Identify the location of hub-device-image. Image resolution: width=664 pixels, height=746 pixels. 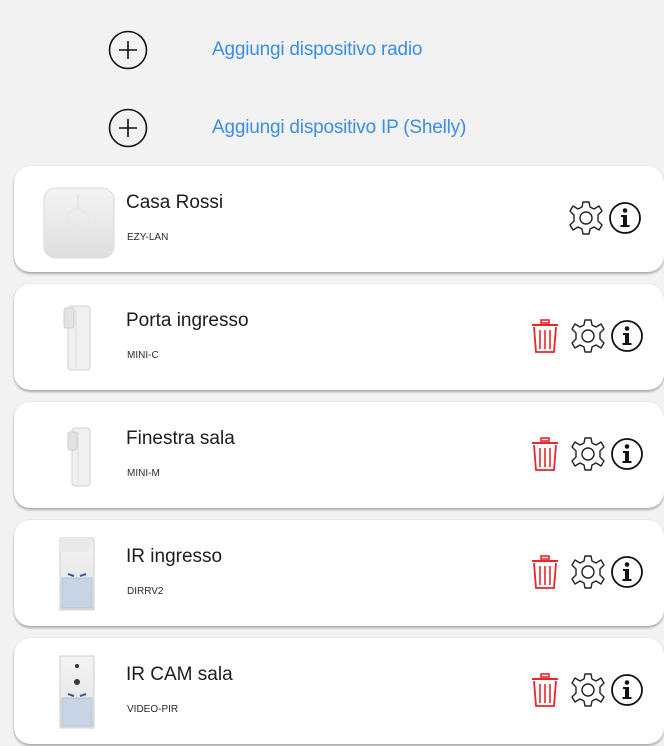
(79, 223).